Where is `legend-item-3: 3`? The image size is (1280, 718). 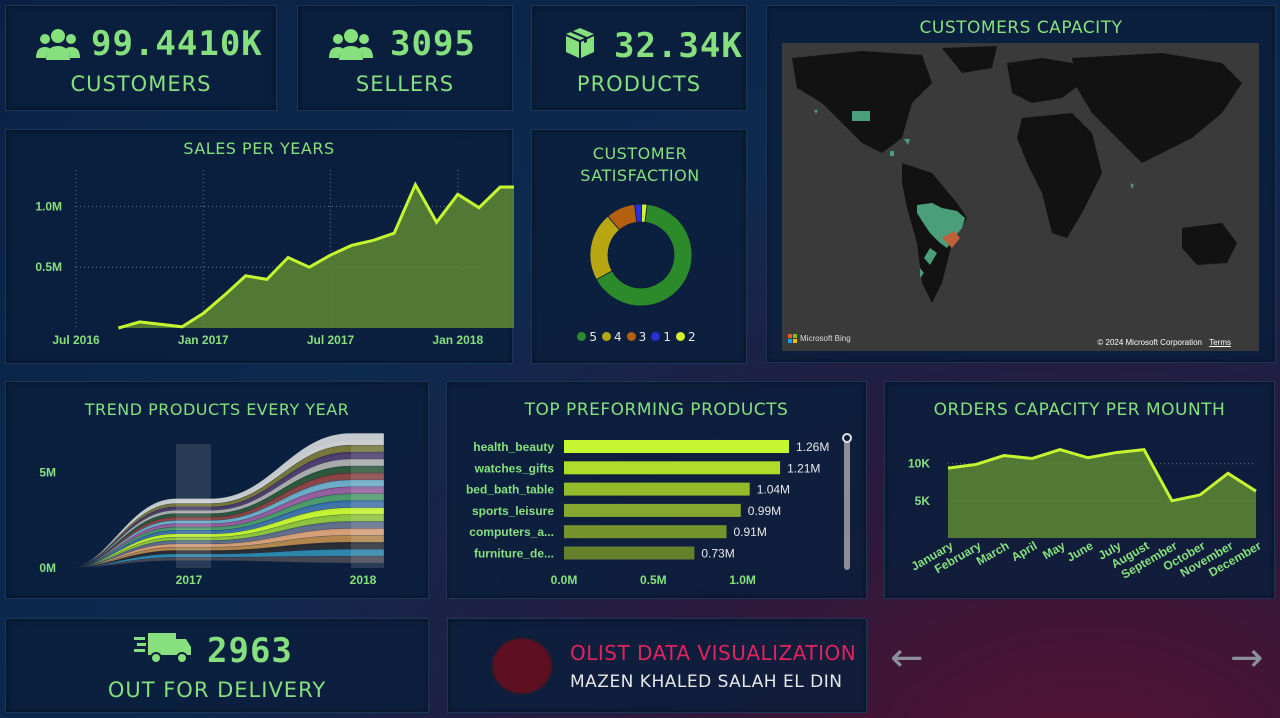
legend-item-3: 3 is located at coordinates (636, 336).